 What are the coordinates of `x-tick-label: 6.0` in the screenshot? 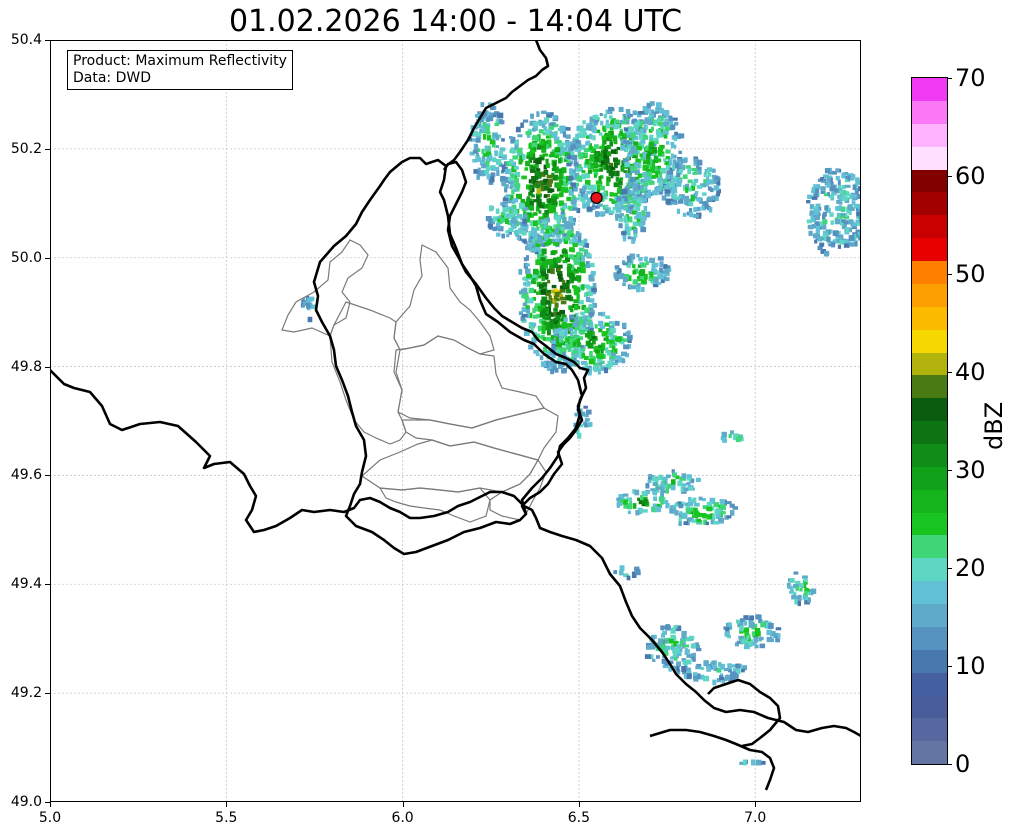 It's located at (402, 818).